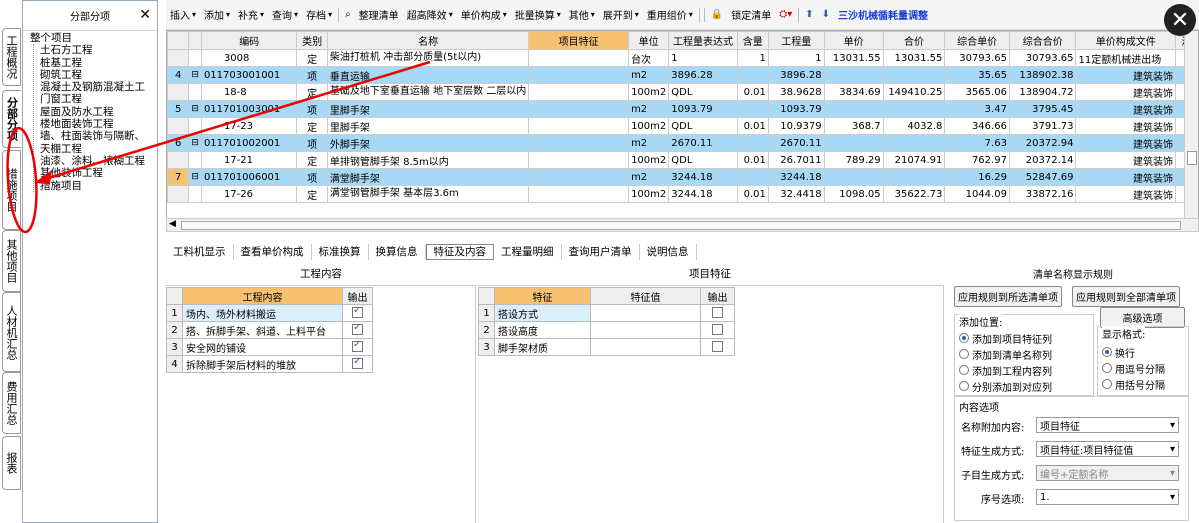 The width and height of the screenshot is (1199, 523). I want to click on toolbar-button: 存档 ▾, so click(319, 14).